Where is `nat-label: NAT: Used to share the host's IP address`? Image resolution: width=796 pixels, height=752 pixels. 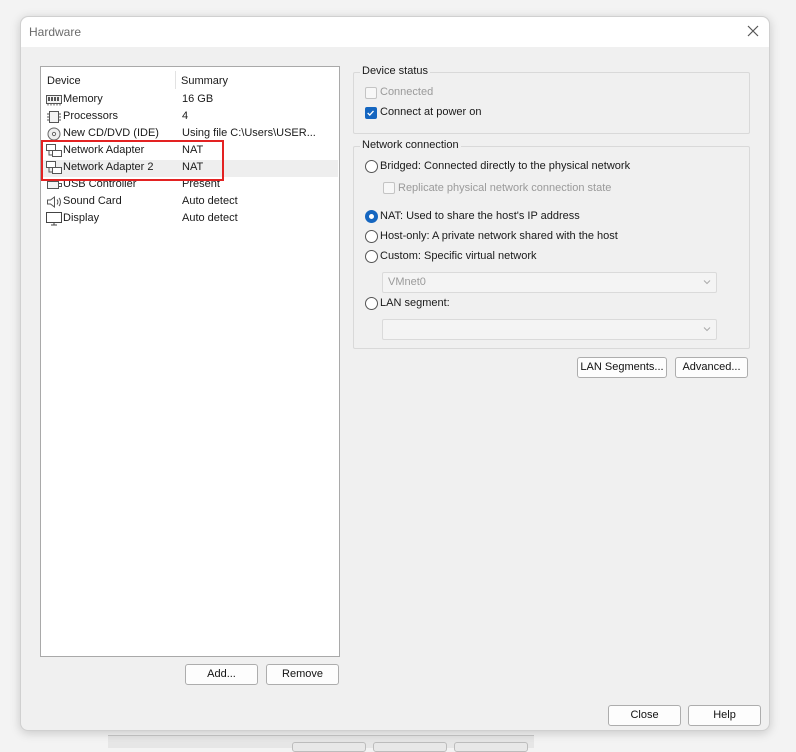 nat-label: NAT: Used to share the host's IP address is located at coordinates (480, 216).